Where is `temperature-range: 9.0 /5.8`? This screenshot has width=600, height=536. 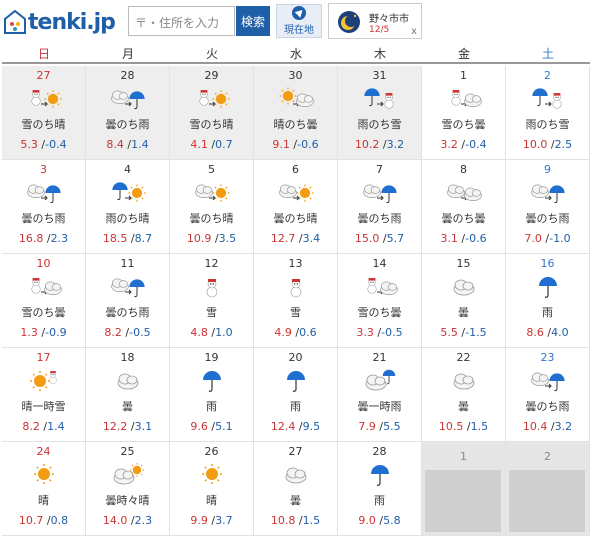 temperature-range: 9.0 /5.8 is located at coordinates (379, 520).